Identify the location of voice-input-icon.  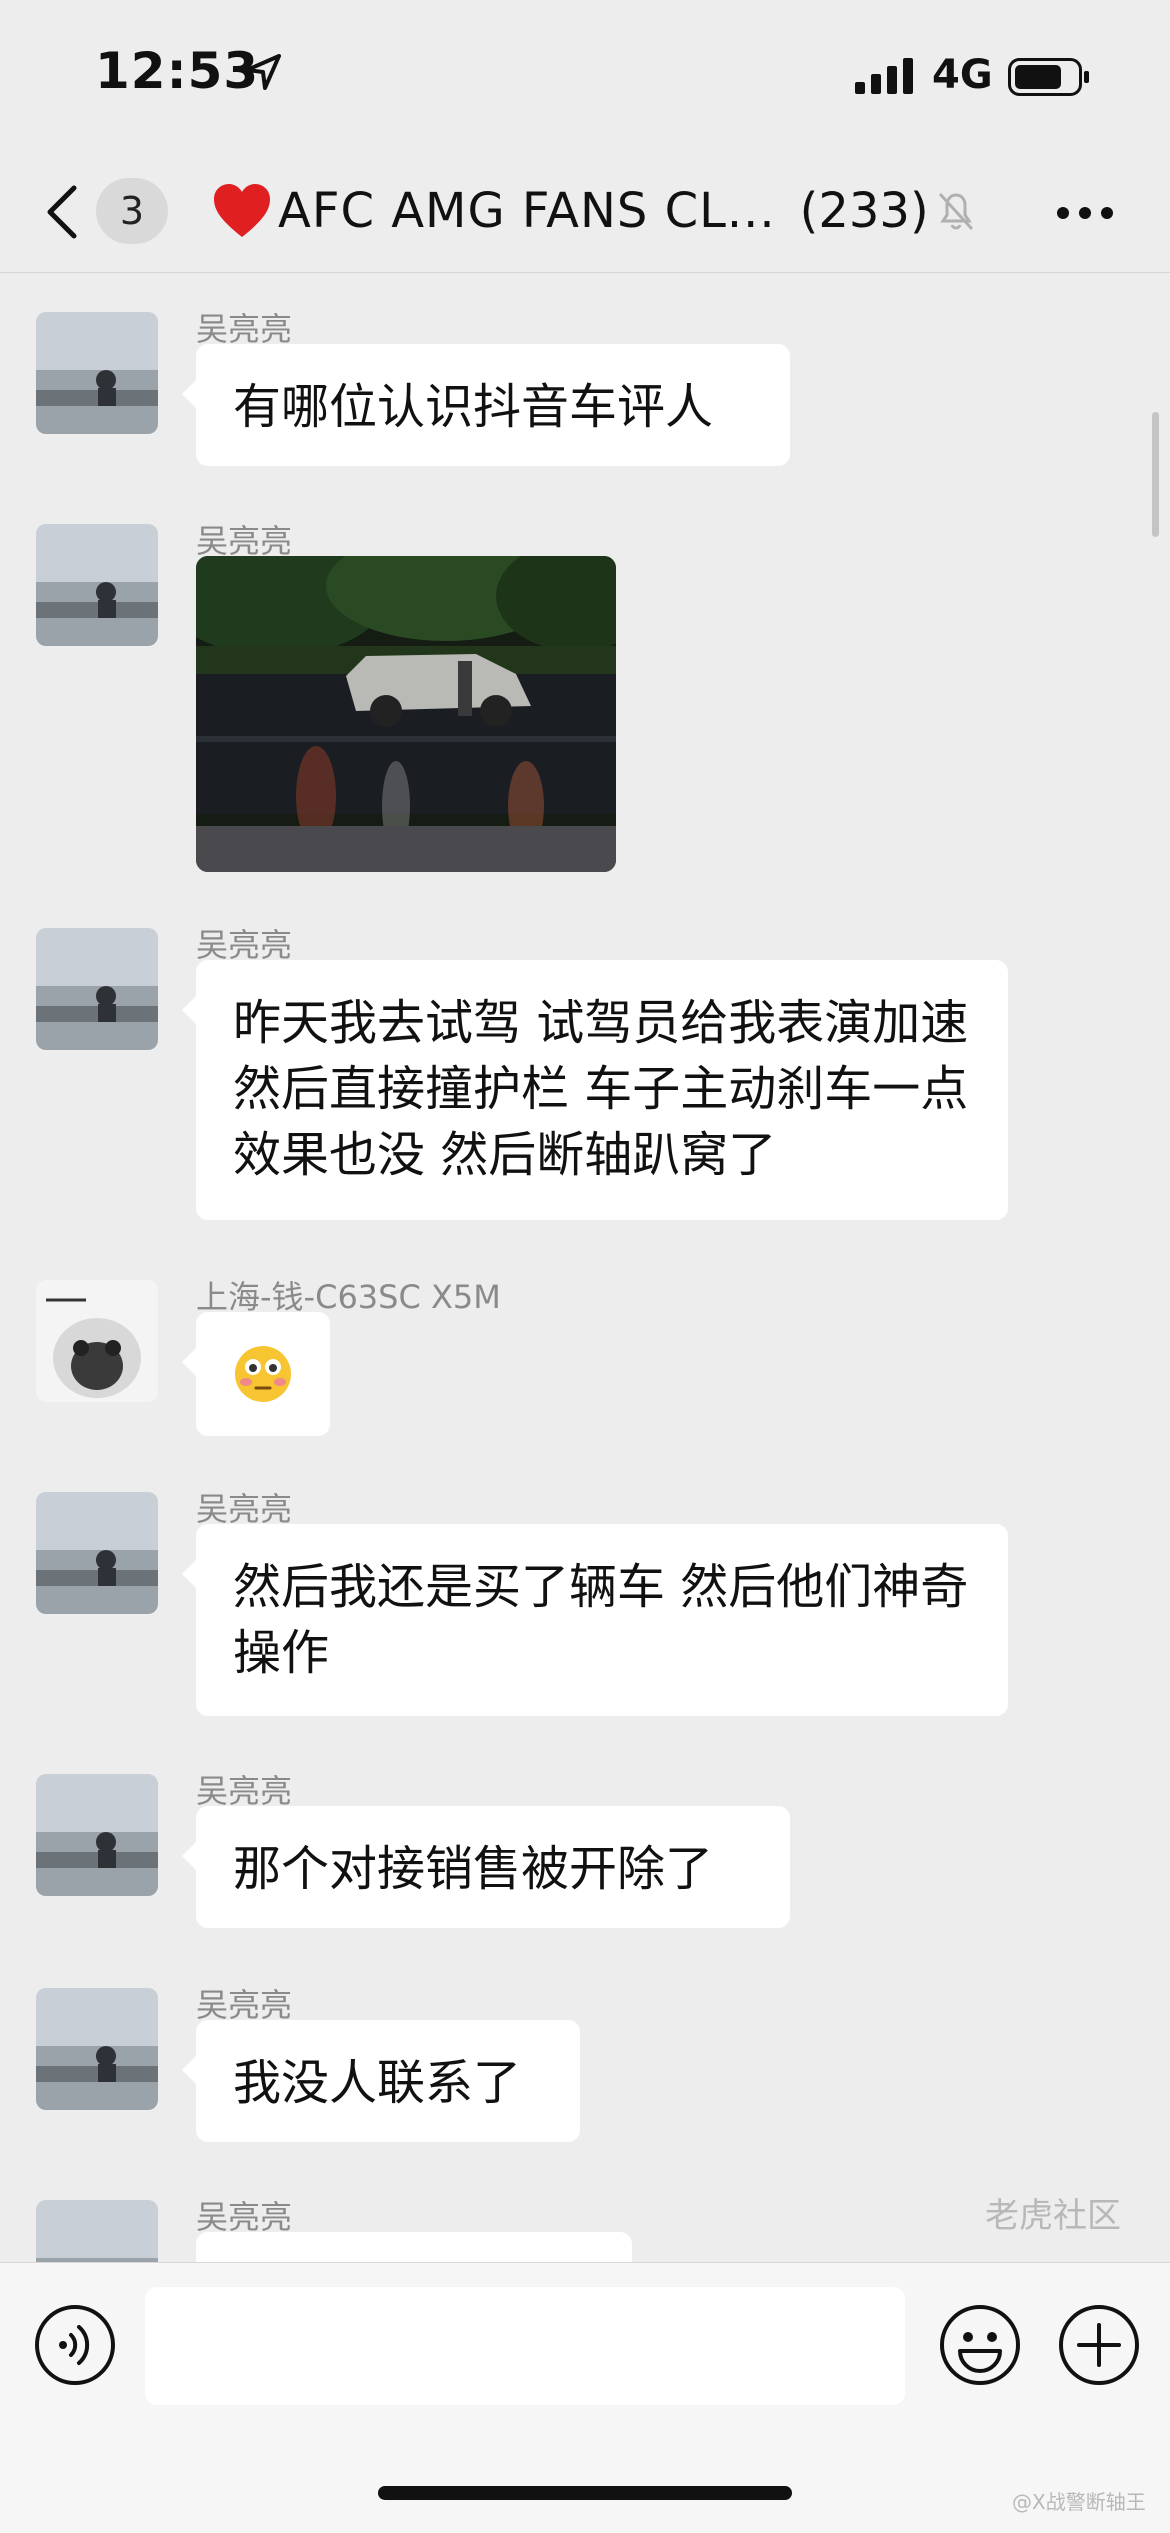
(75, 2345).